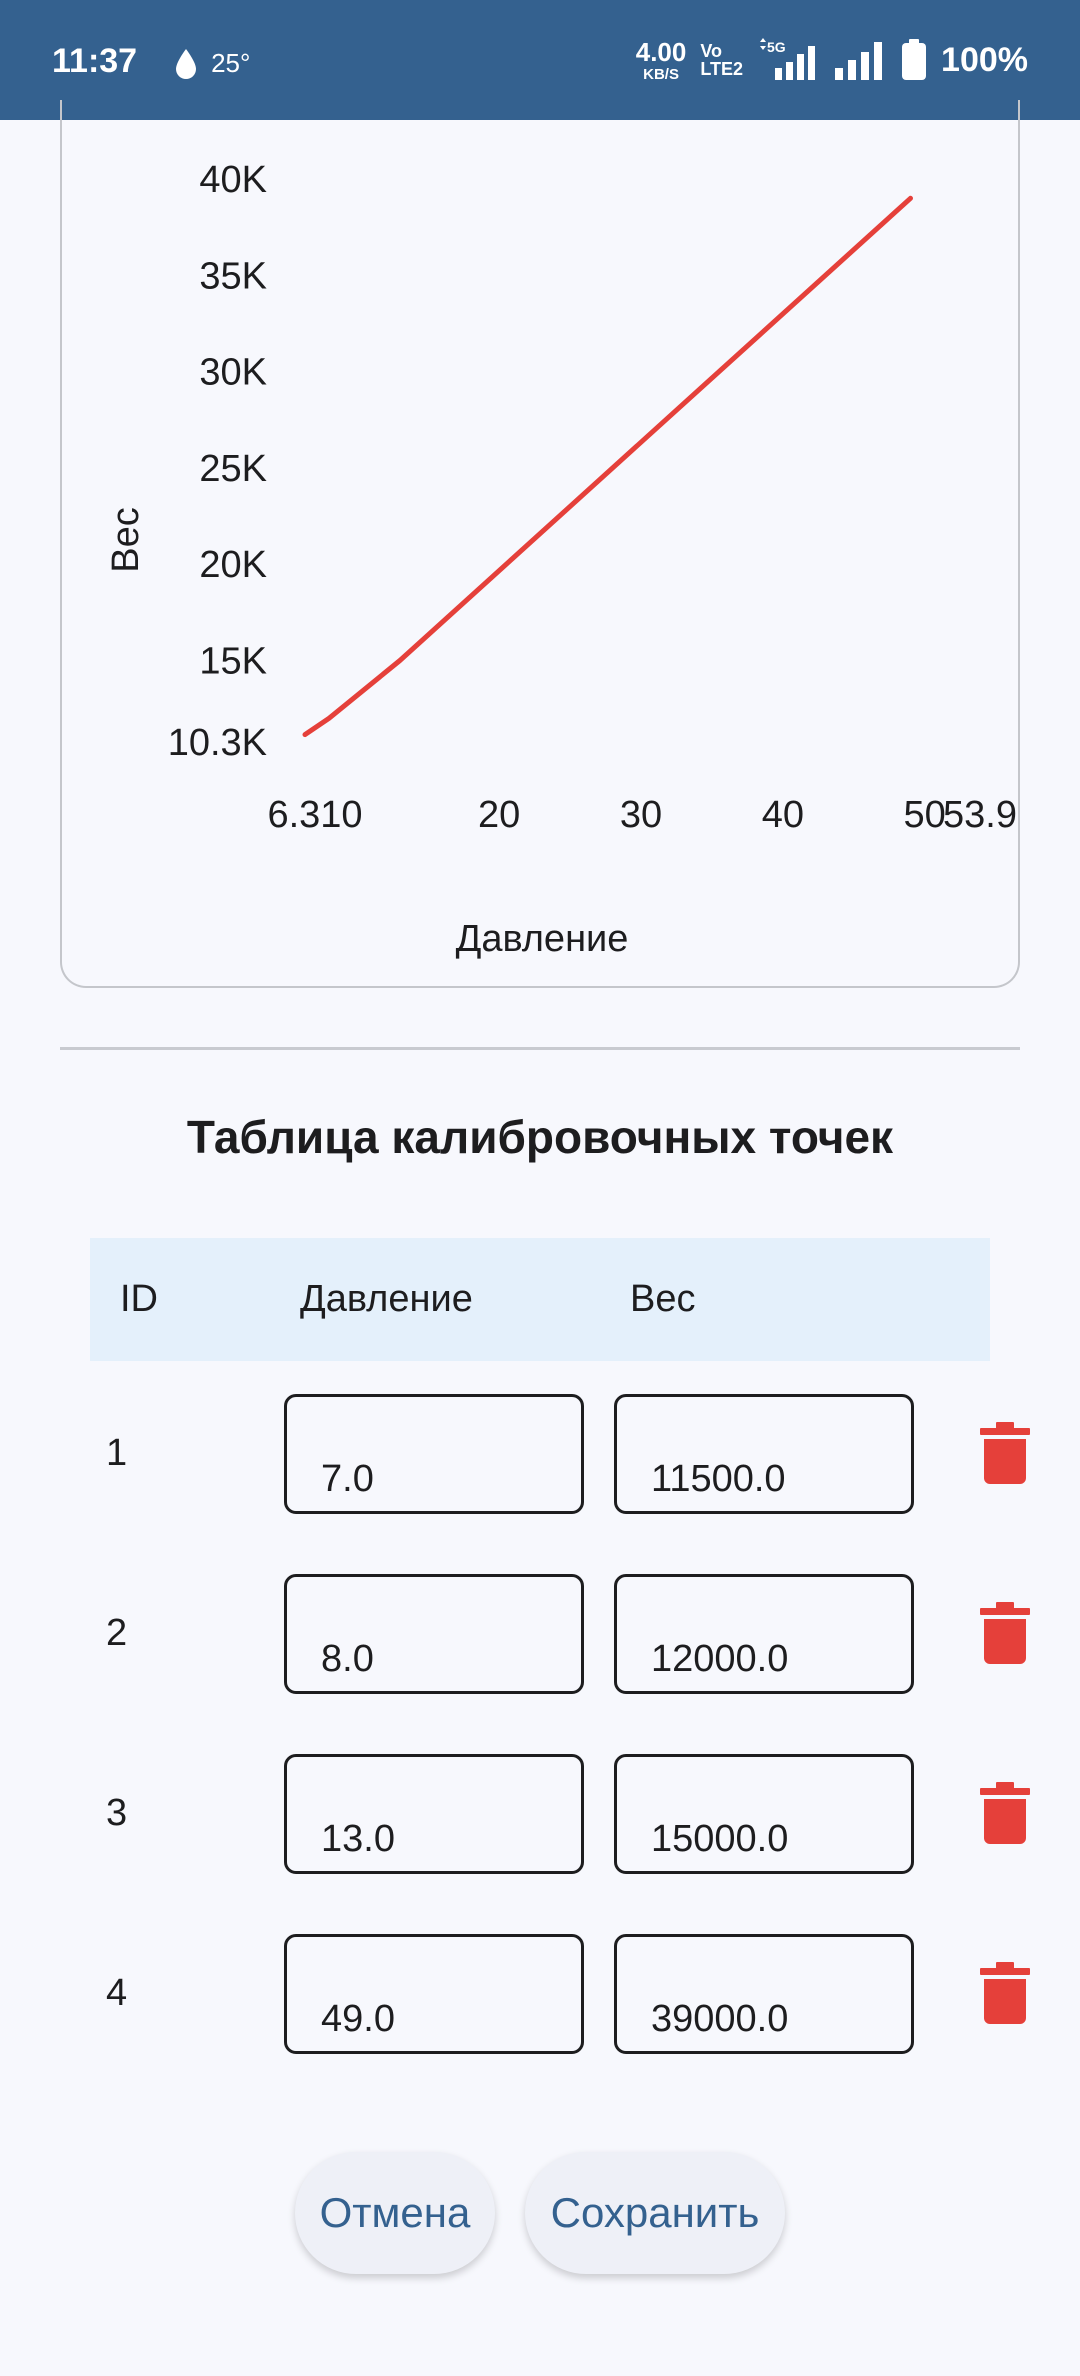  I want to click on x-tick-label: 40, so click(783, 815).